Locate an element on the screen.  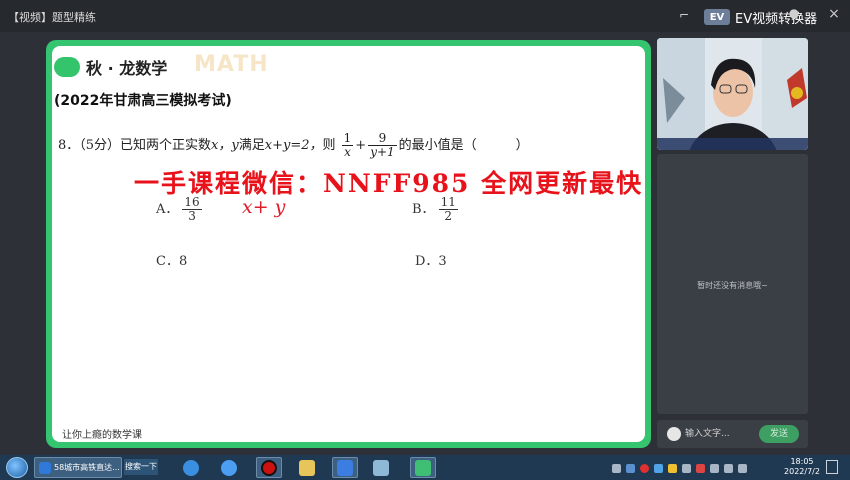
watermark-overlay-text: 一手课程微信：NNFF985 全网更新最快 资料齐全 is located at coordinates (389, 183).